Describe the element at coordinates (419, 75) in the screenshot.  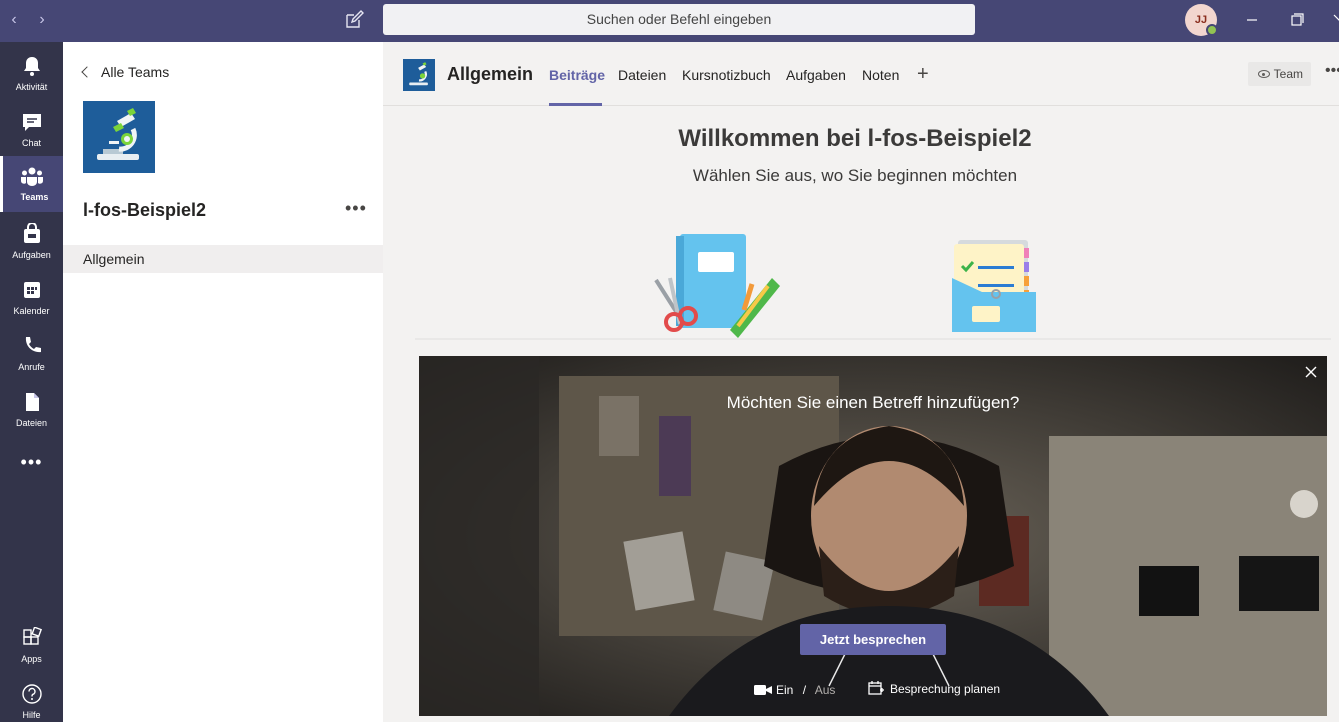
I see `channel-team-logo-icon` at that location.